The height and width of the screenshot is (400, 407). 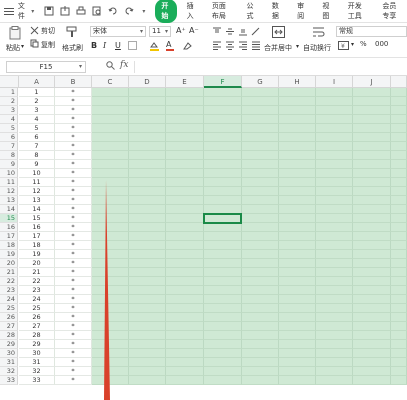 I want to click on print-icon, so click(x=81, y=11).